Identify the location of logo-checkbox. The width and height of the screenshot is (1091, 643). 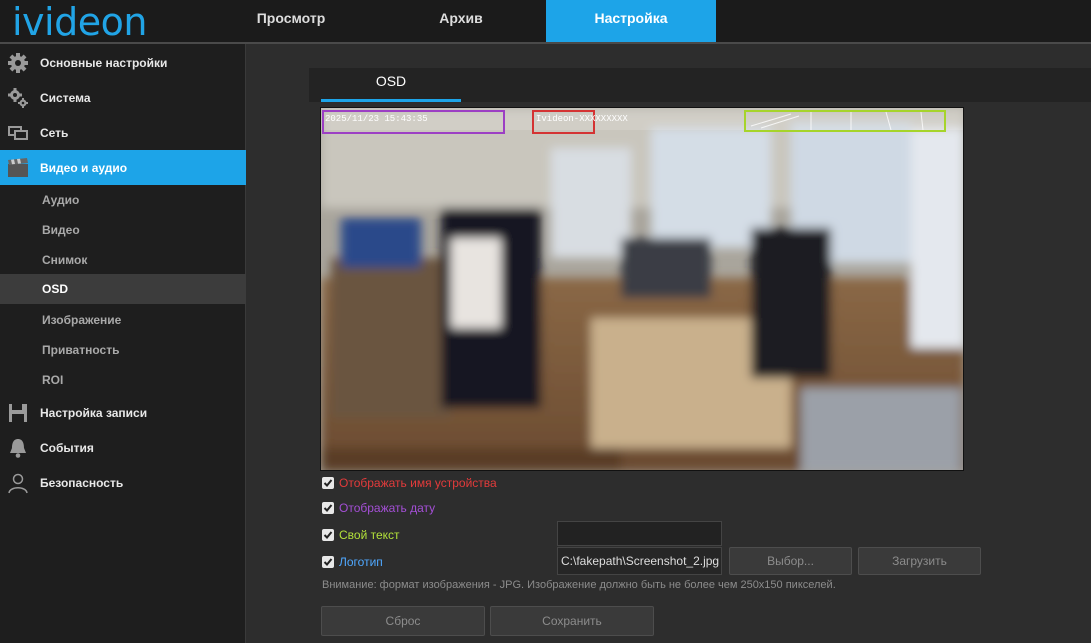
(328, 562).